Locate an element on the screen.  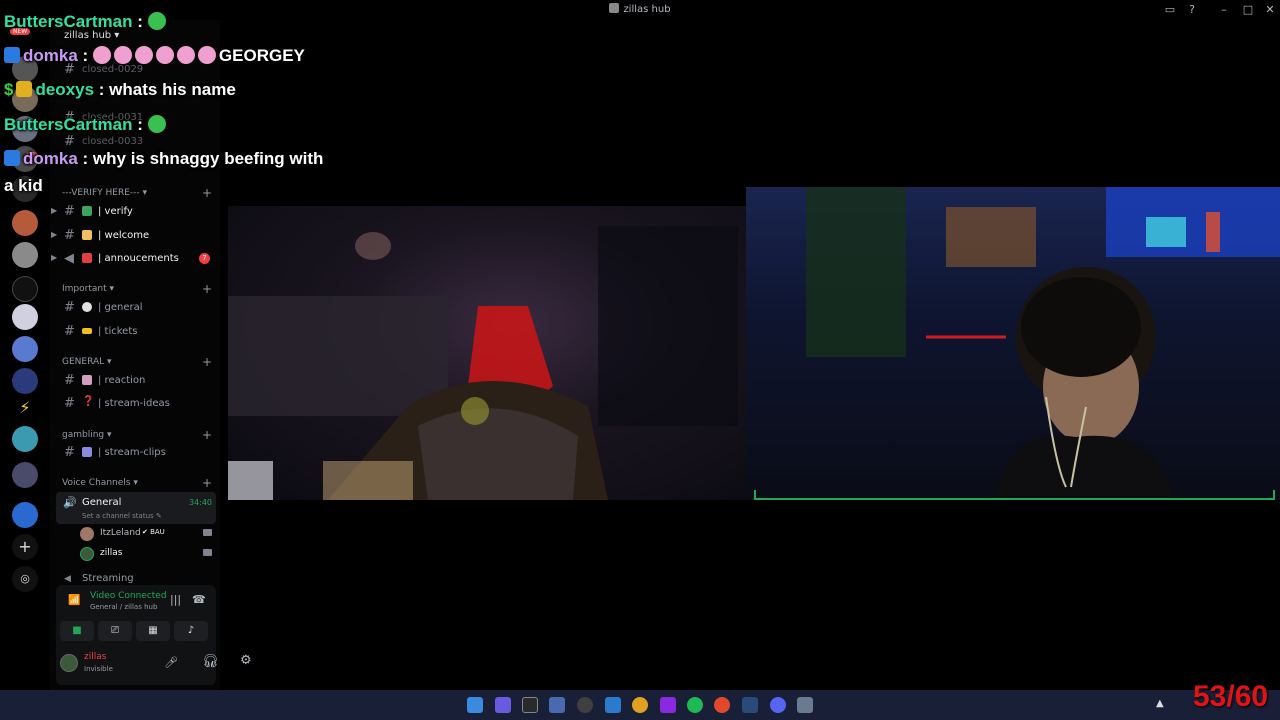
voice-channel-general: 🔊 General 34:40 Set a channel status ✎ is located at coordinates (136, 508).